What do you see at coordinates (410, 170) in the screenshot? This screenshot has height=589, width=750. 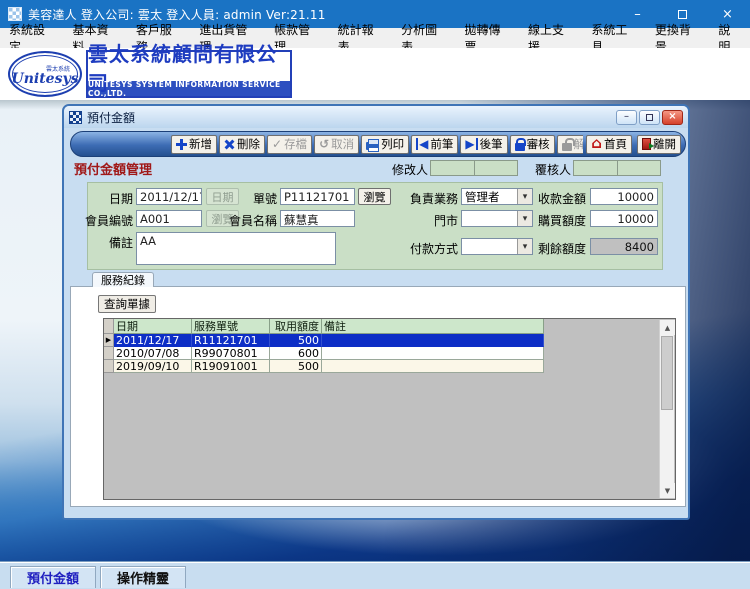 I see `modifier-label: 修改人` at bounding box center [410, 170].